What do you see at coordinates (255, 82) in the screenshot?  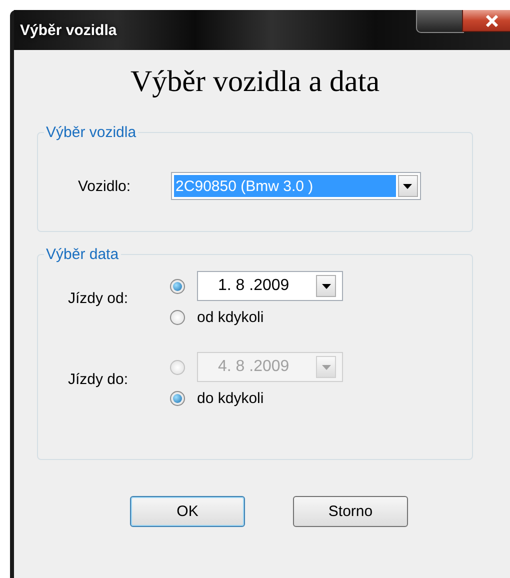 I see `dialog-heading: Výběr vozidla a data` at bounding box center [255, 82].